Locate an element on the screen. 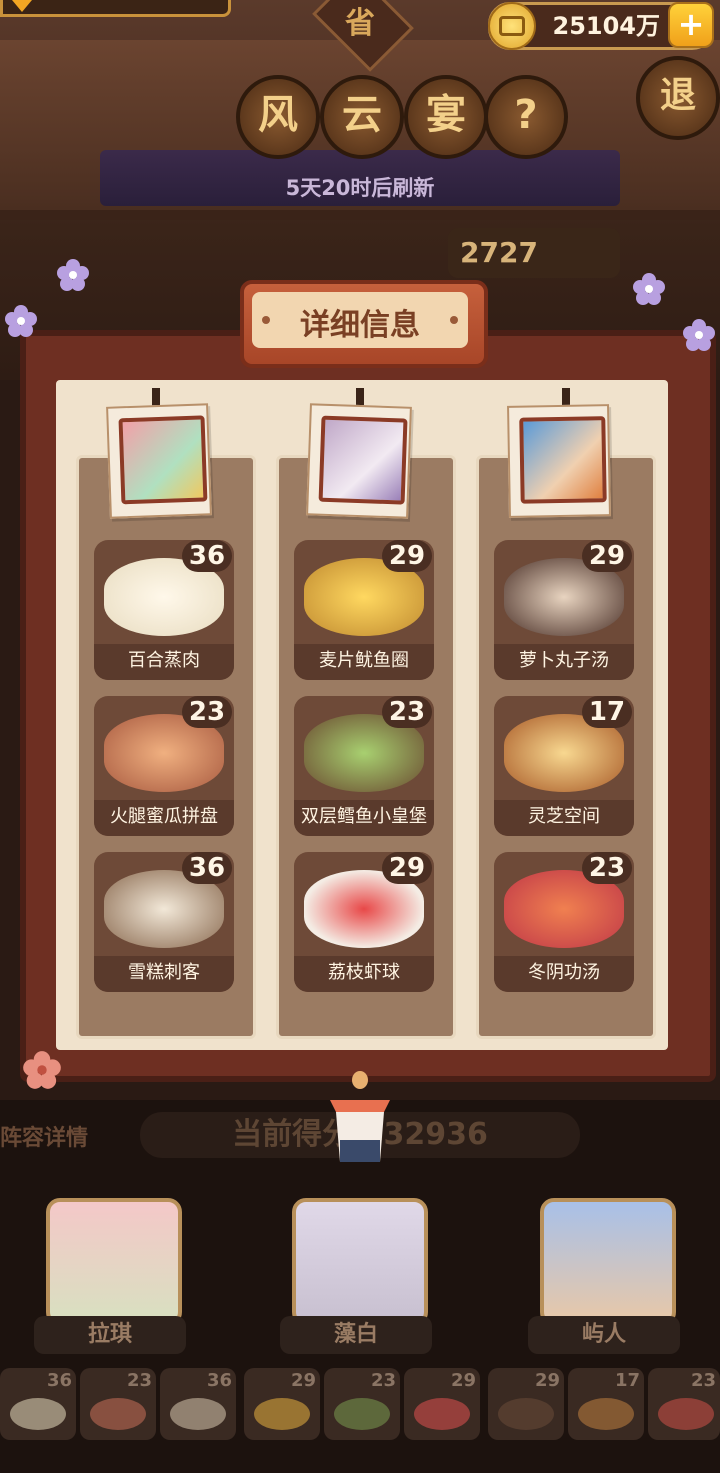 The height and width of the screenshot is (1473, 720). coin-amount: 25104万 is located at coordinates (606, 26).